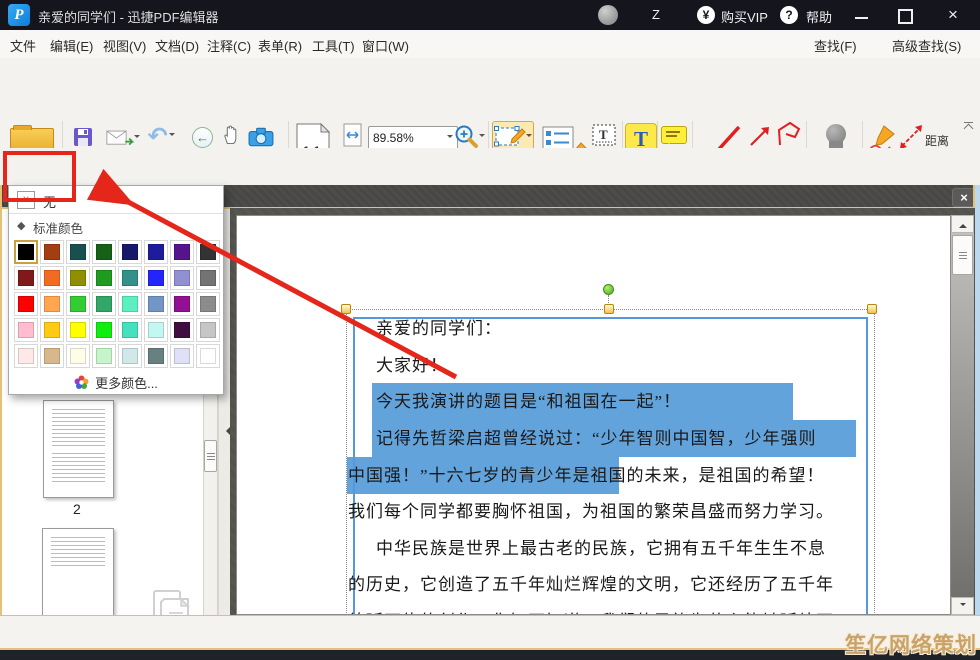  What do you see at coordinates (656, 14) in the screenshot?
I see `user-initial: Z` at bounding box center [656, 14].